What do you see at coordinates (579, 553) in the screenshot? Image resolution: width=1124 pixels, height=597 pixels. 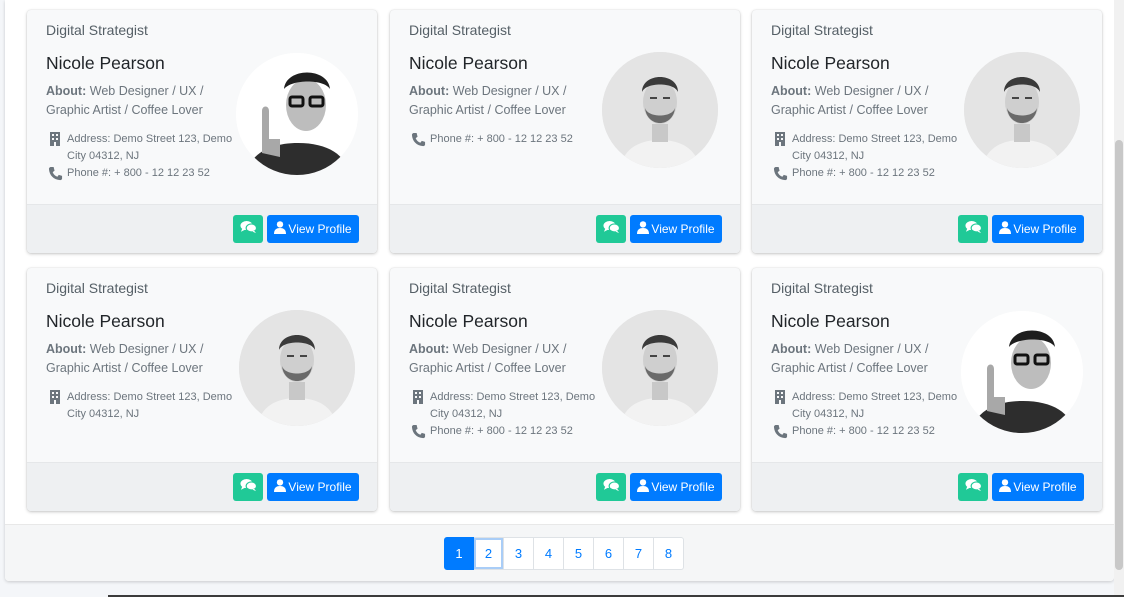 I see `page-link-5: 5` at bounding box center [579, 553].